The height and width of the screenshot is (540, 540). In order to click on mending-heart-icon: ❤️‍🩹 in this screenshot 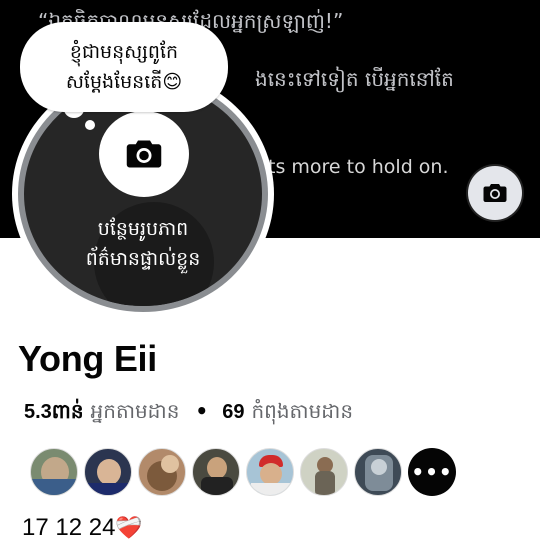, I will do `click(129, 527)`.